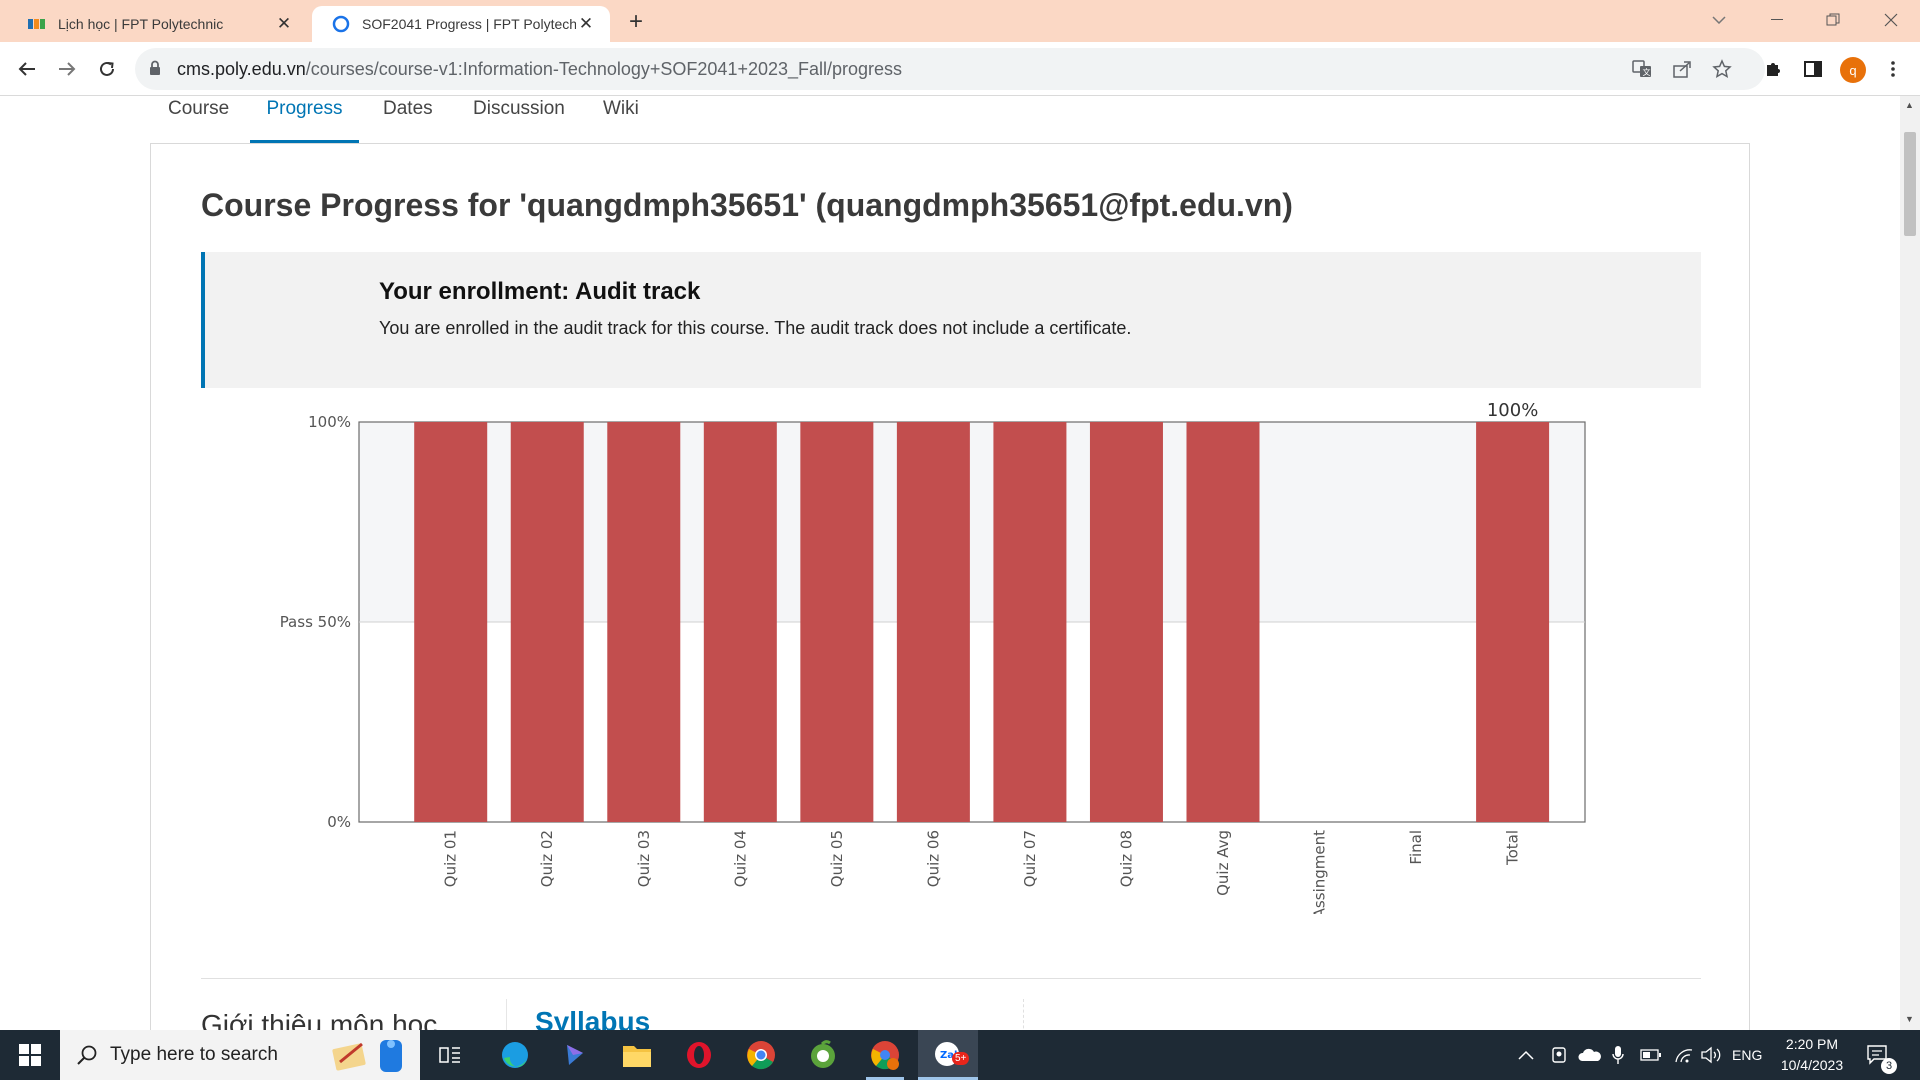  Describe the element at coordinates (933, 858) in the screenshot. I see `x-tick-label: Quiz 06` at that location.